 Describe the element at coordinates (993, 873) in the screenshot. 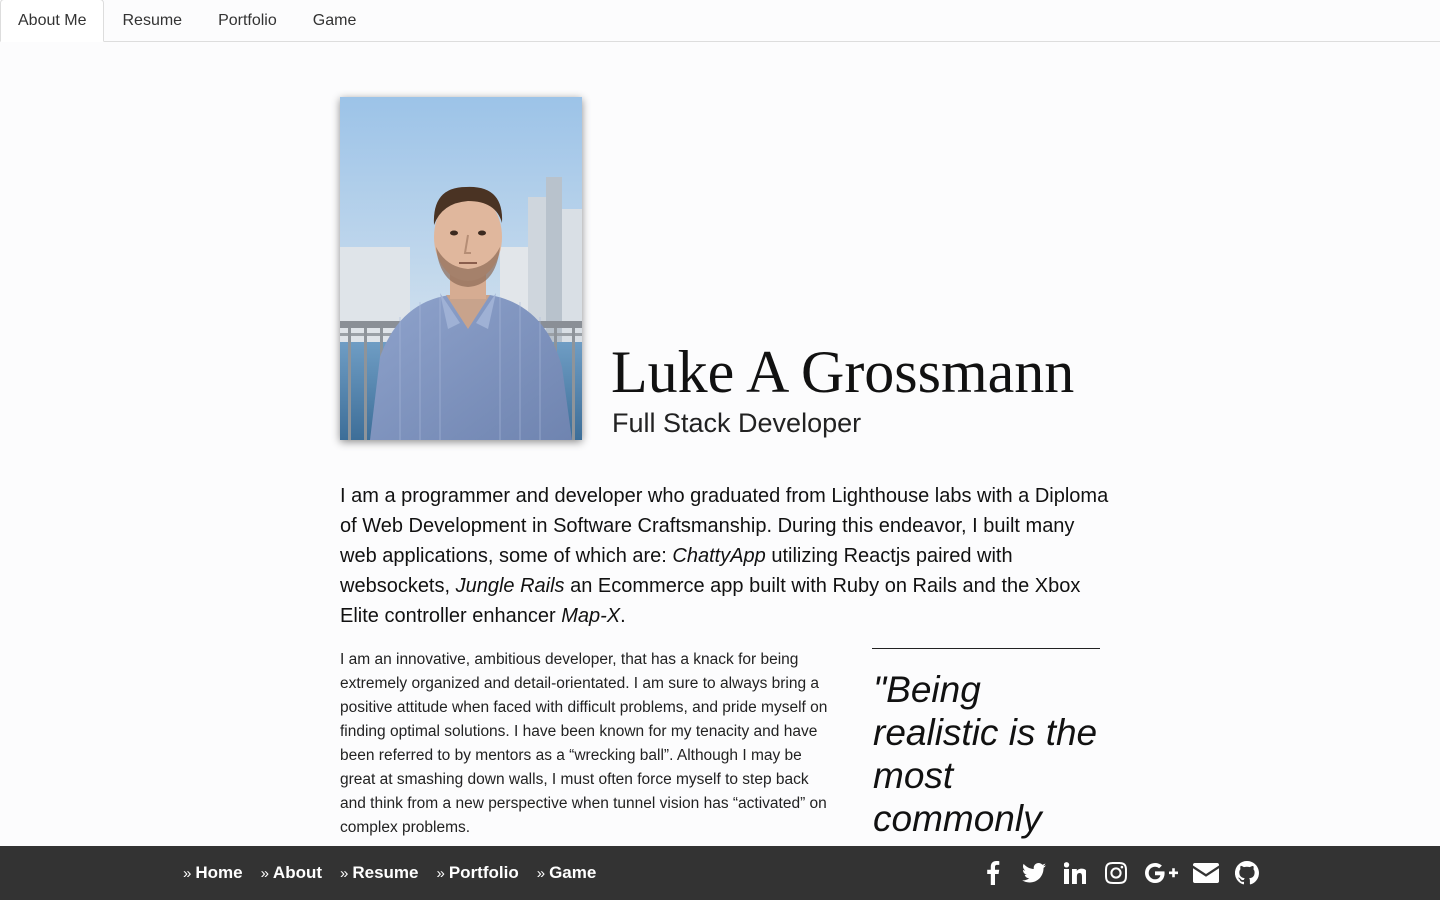

I see `facebook-icon` at that location.